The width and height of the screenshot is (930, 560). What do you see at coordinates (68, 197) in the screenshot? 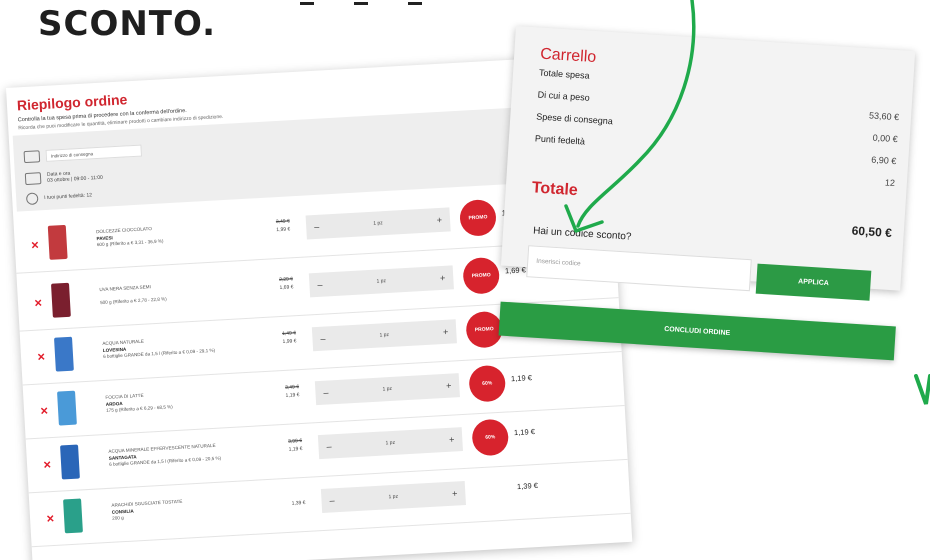
I see `points-text: I tuoi punti fedeltà: 12` at bounding box center [68, 197].